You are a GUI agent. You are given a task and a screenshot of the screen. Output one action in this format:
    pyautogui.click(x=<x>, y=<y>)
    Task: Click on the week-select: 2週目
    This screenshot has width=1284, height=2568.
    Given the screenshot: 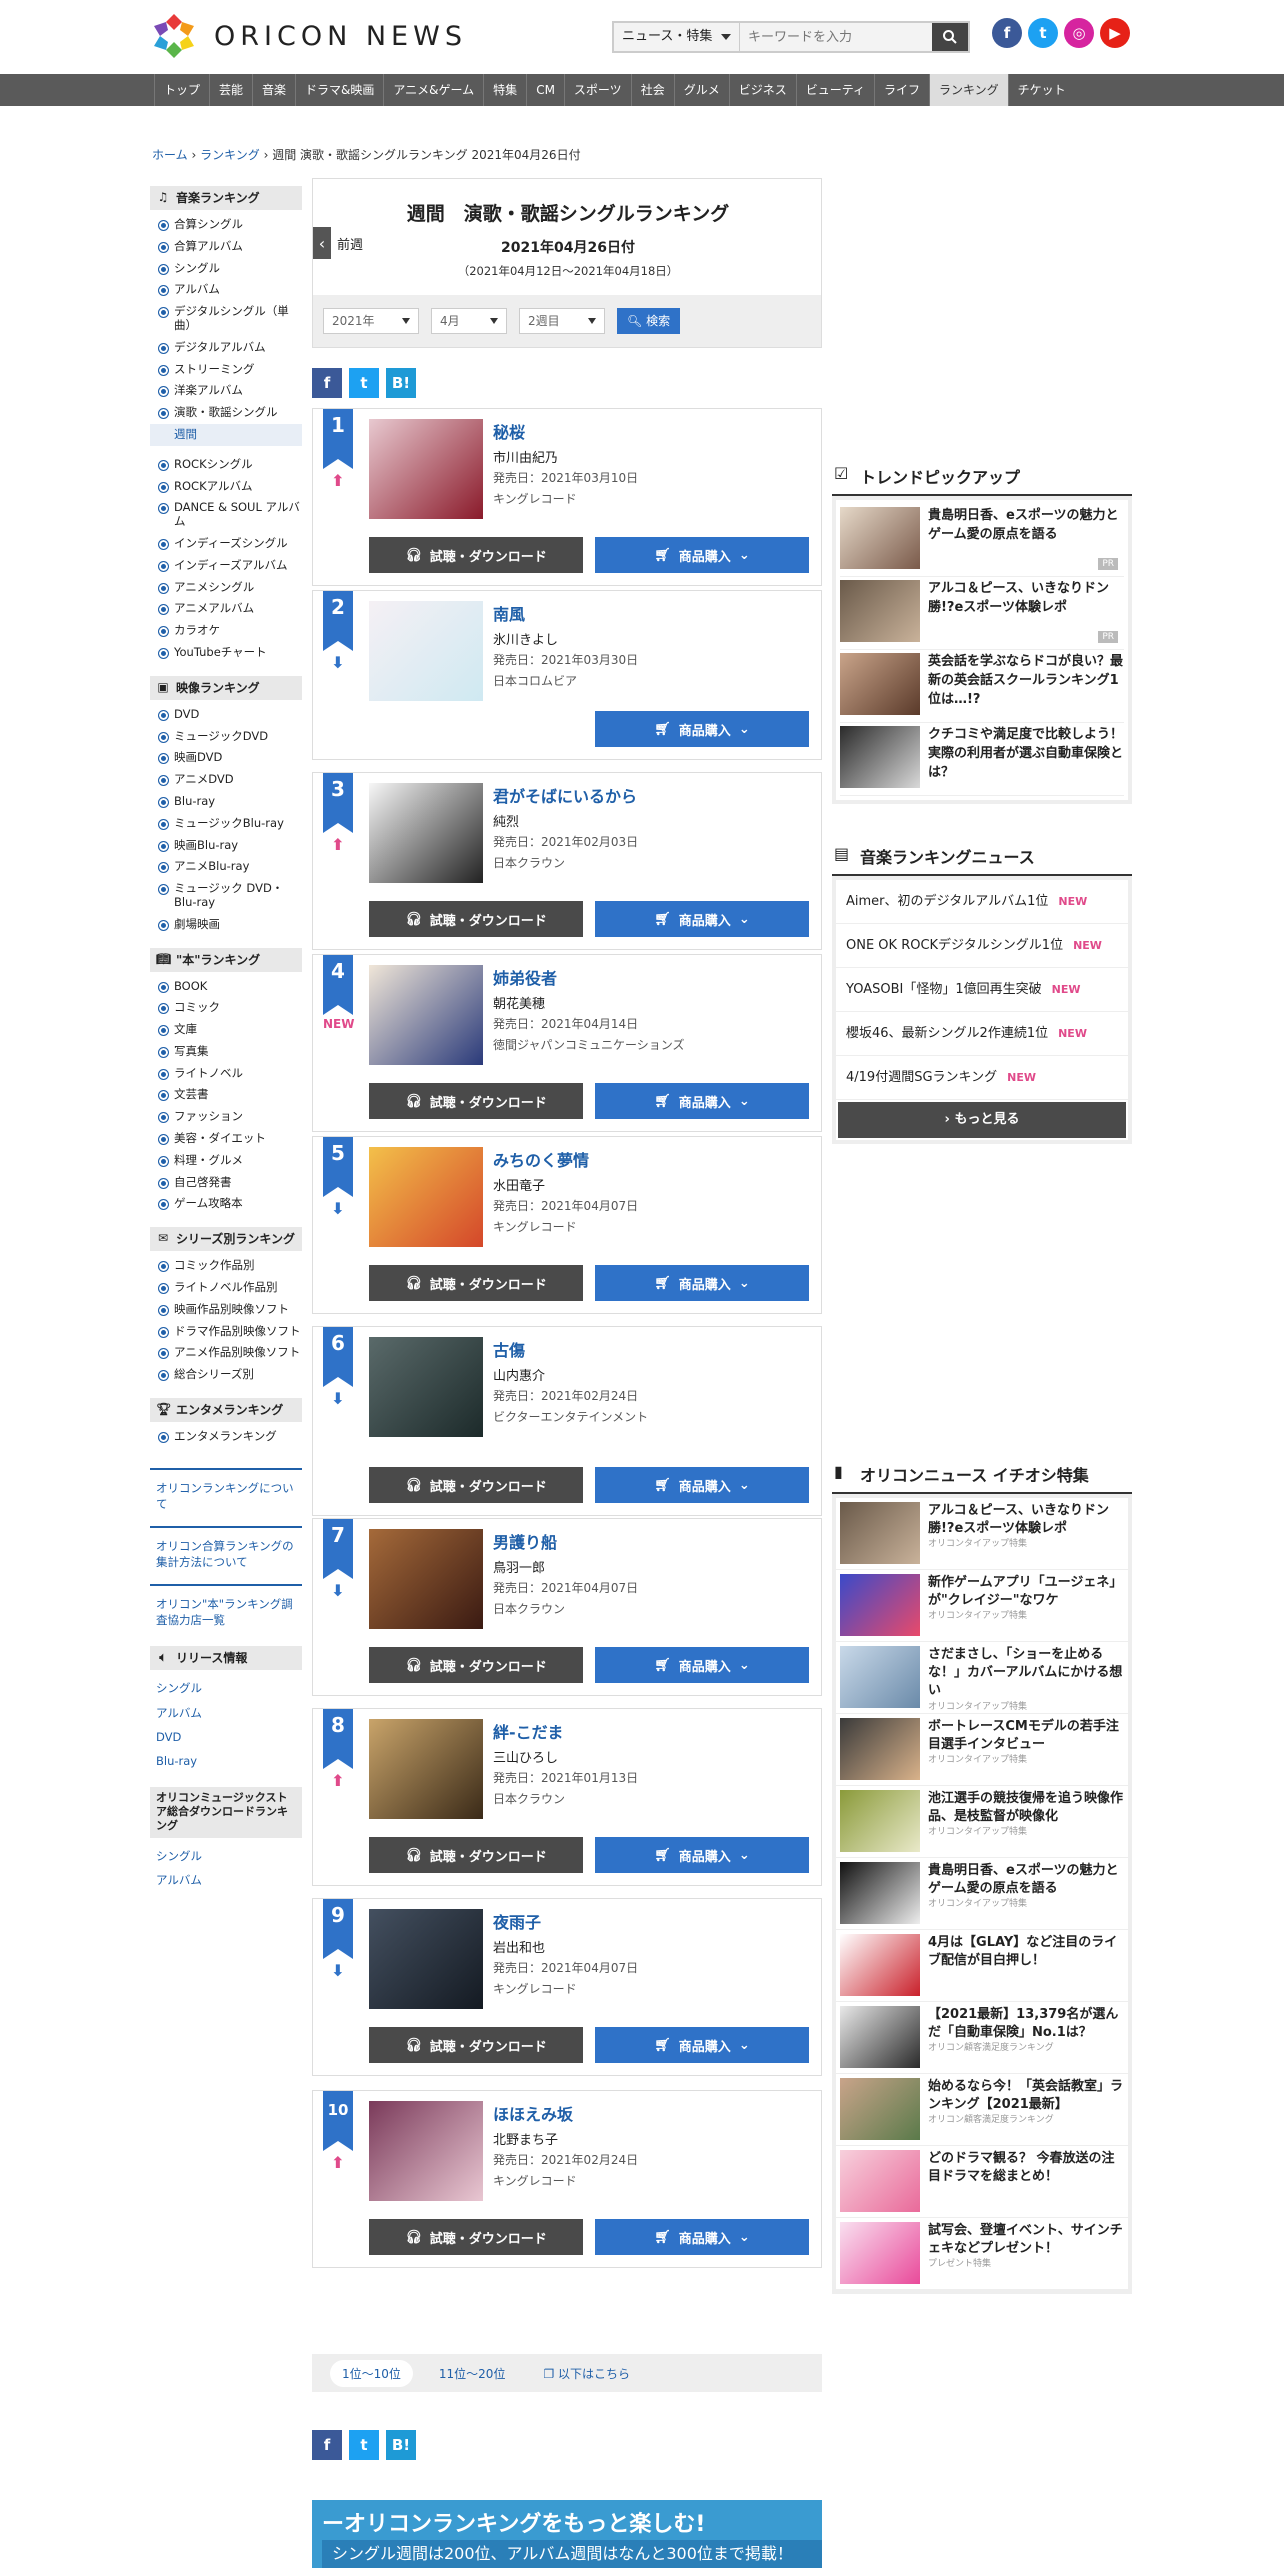 What is the action you would take?
    pyautogui.click(x=562, y=321)
    